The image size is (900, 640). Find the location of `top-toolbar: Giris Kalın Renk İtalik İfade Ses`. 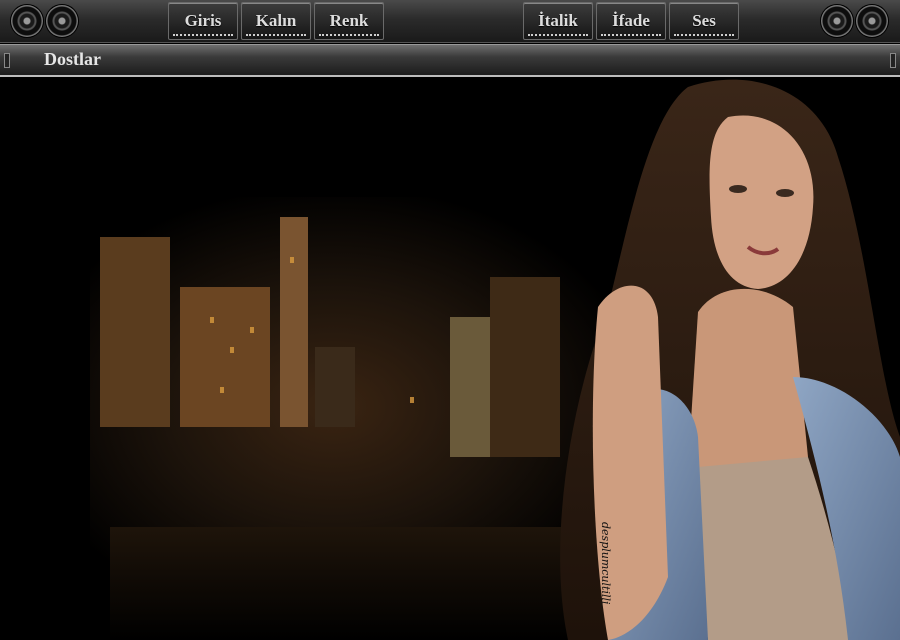

top-toolbar: Giris Kalın Renk İtalik İfade Ses is located at coordinates (450, 21).